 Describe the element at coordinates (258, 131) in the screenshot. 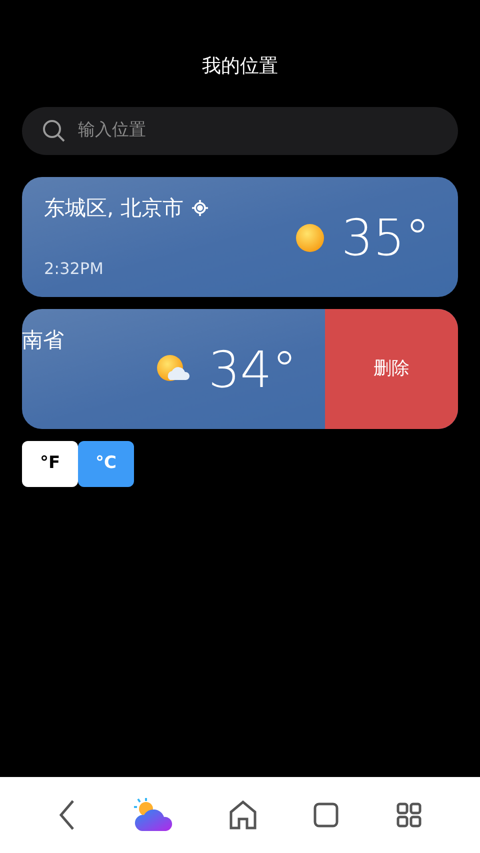

I see `search-field: 输入位置` at that location.